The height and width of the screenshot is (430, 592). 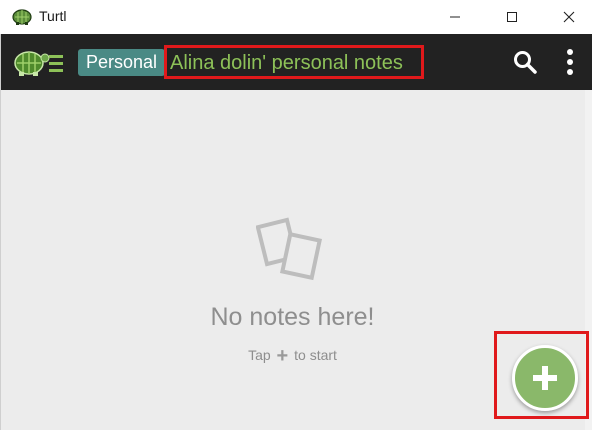 I want to click on minimize-button, so click(x=455, y=17).